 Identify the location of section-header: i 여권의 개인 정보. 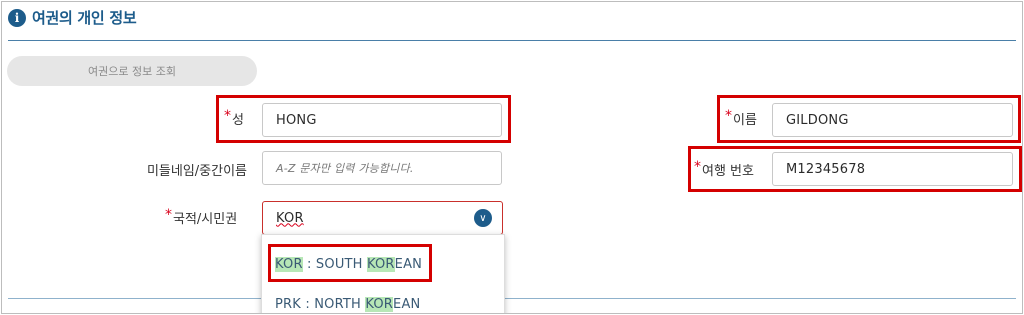
(72, 17).